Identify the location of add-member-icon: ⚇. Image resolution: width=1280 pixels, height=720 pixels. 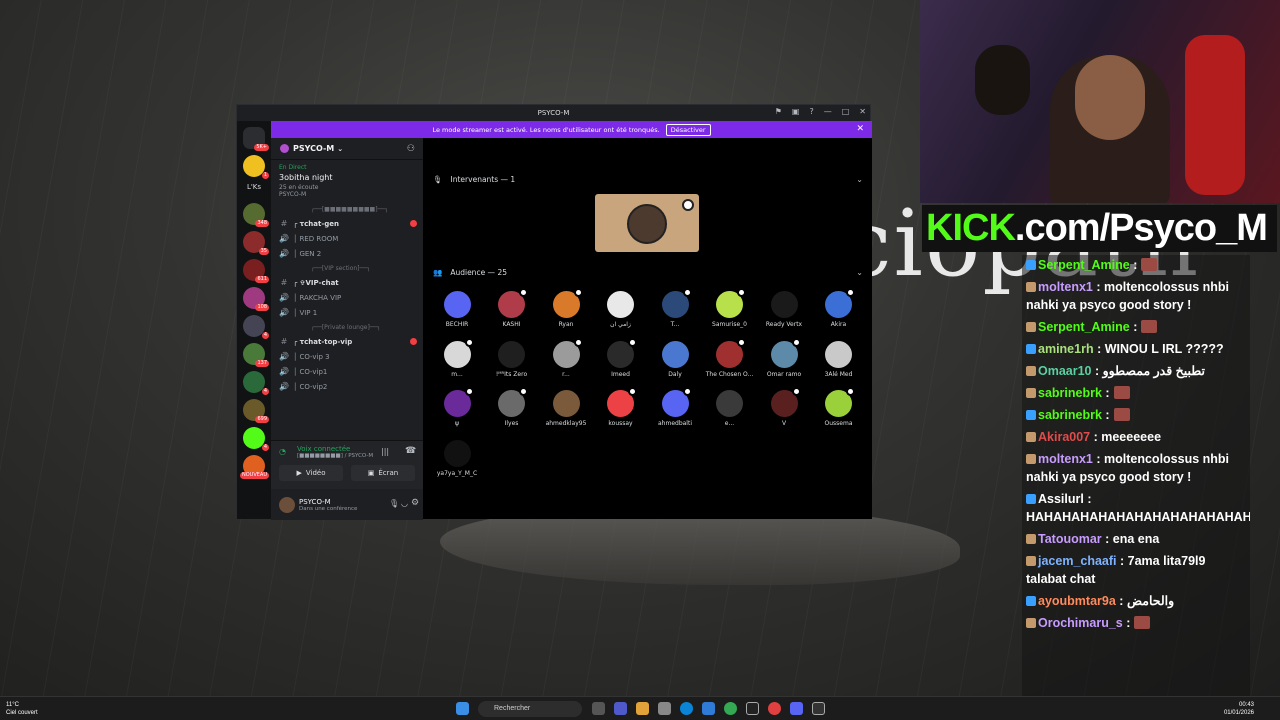
(411, 149).